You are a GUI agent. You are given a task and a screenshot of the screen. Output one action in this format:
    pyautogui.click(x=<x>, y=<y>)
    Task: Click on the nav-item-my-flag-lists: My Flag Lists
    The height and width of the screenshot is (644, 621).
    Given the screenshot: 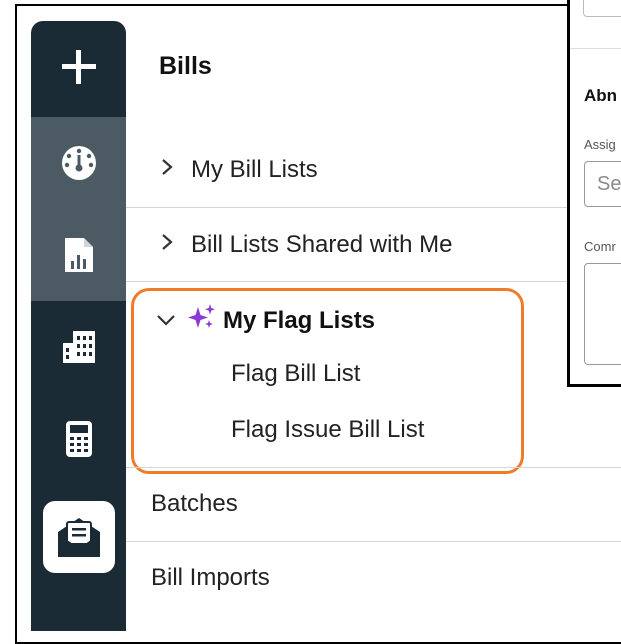 What is the action you would take?
    pyautogui.click(x=265, y=320)
    